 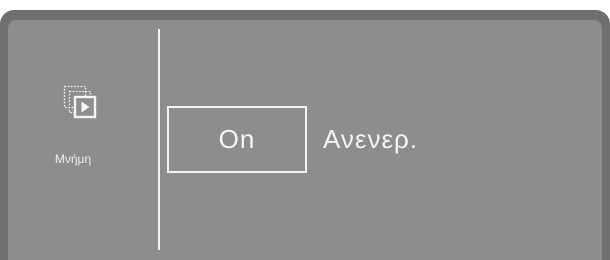 What do you see at coordinates (73, 159) in the screenshot?
I see `sidebar-item-label: Μνήμη` at bounding box center [73, 159].